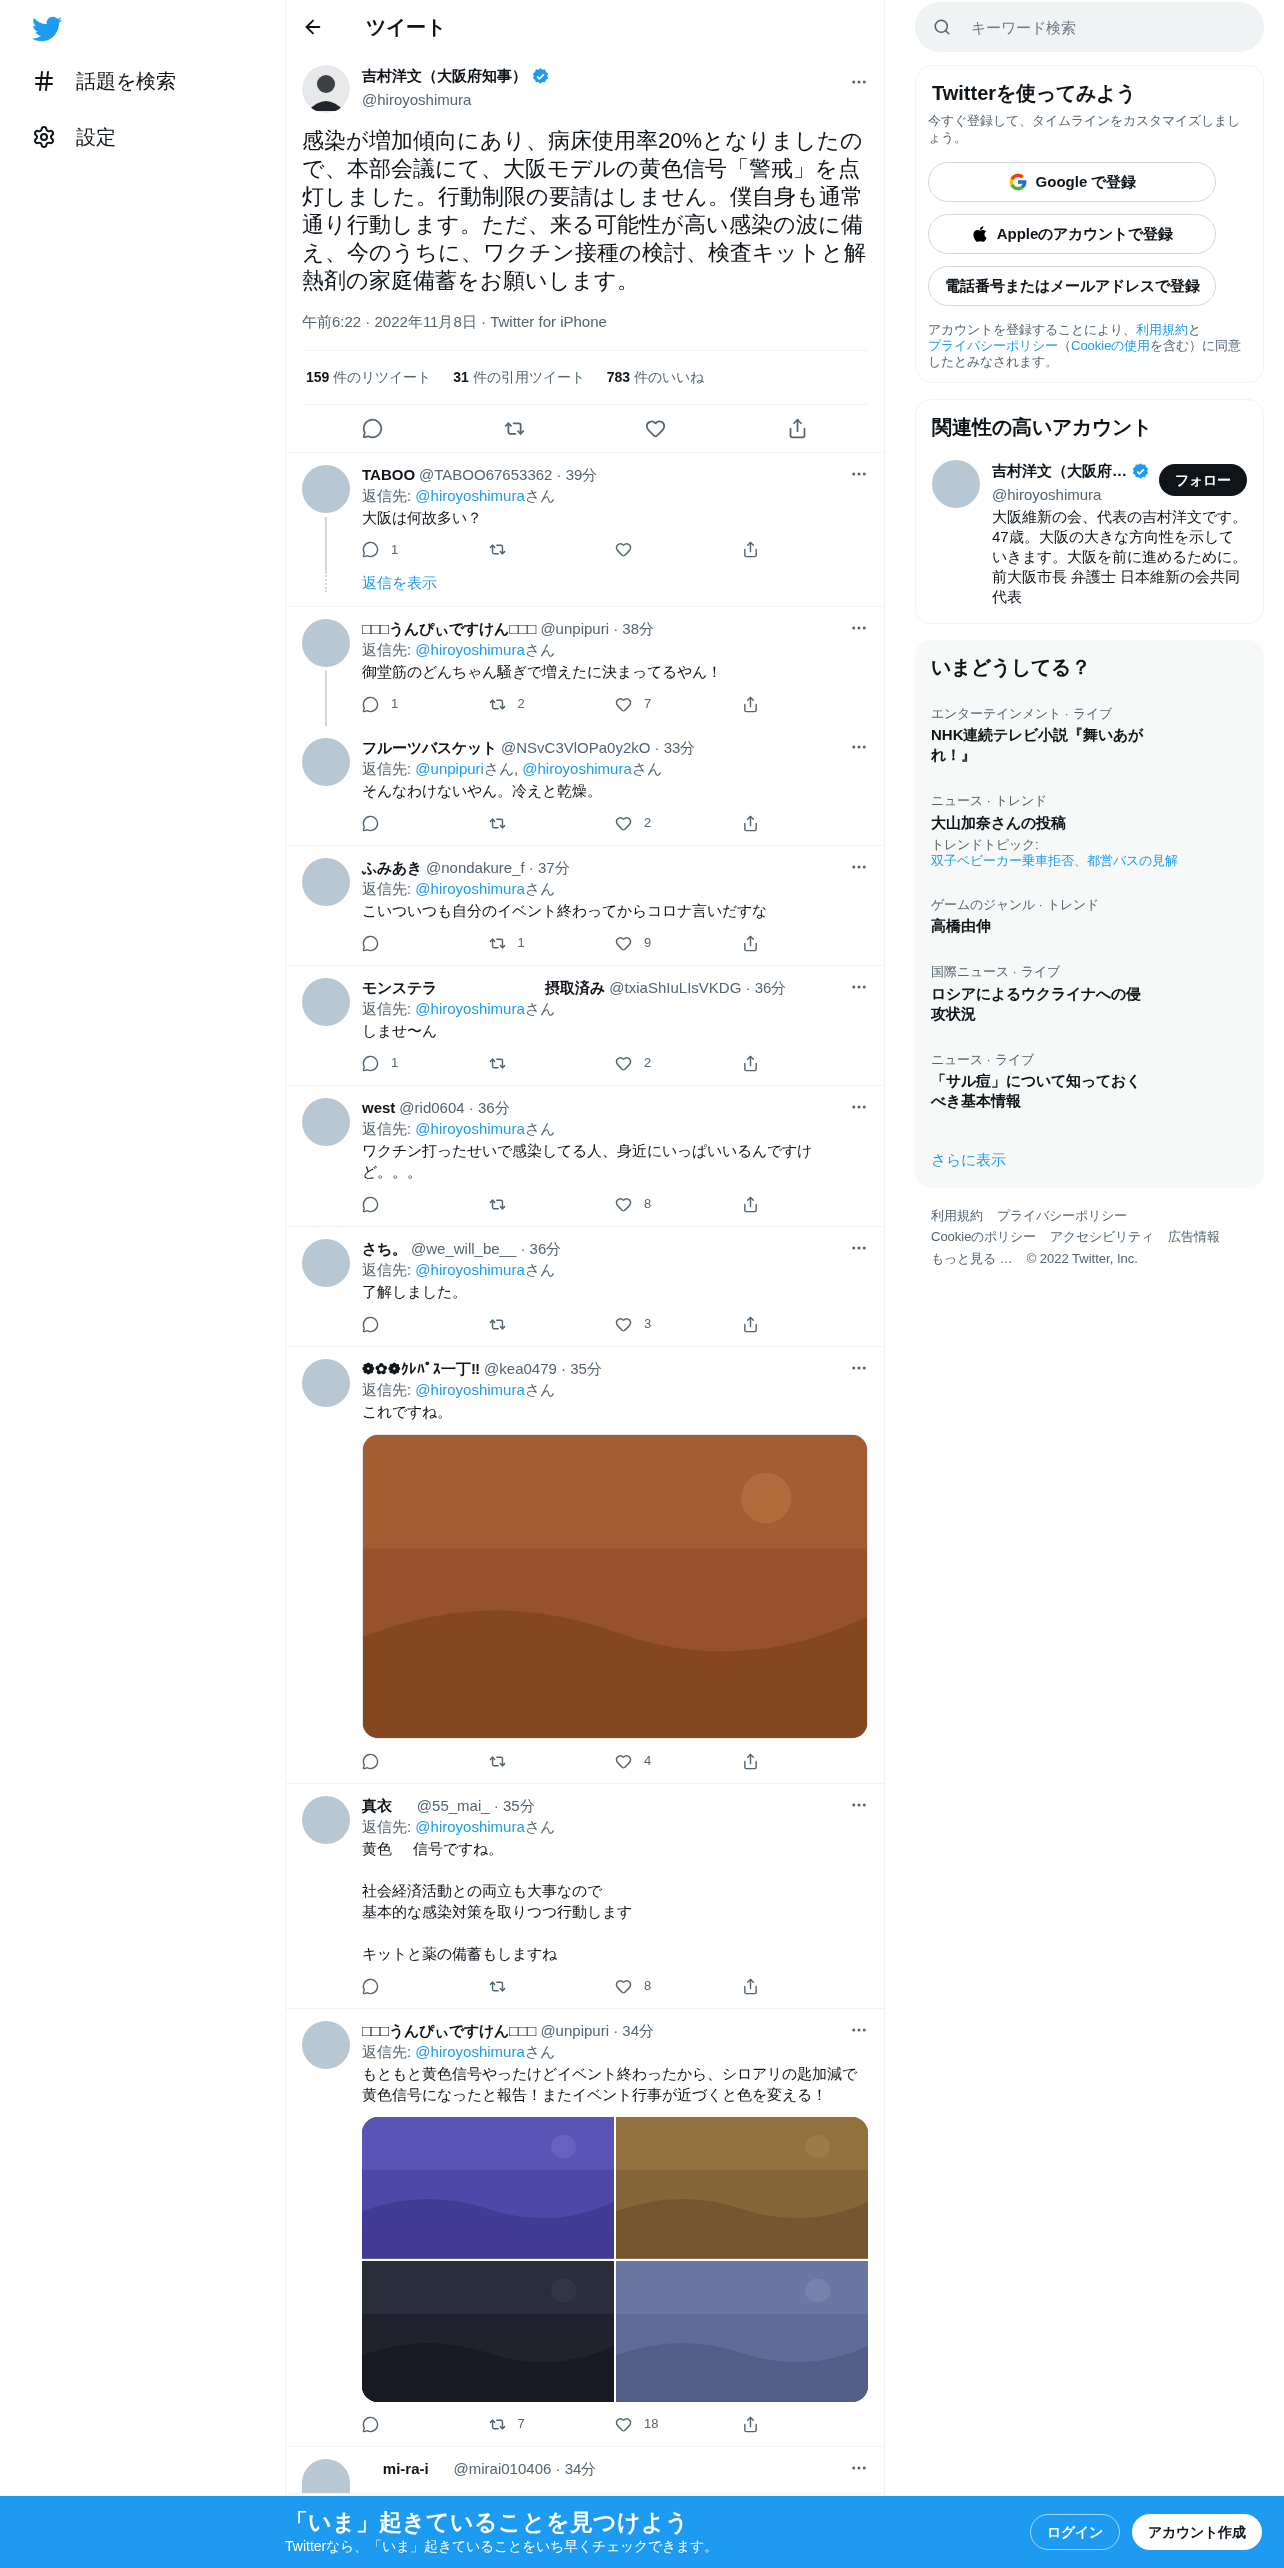  Describe the element at coordinates (1089, 1080) in the screenshot. I see `trend-item: ニュース · ライブ 「サル痘」について知っておくべき基本情報` at that location.